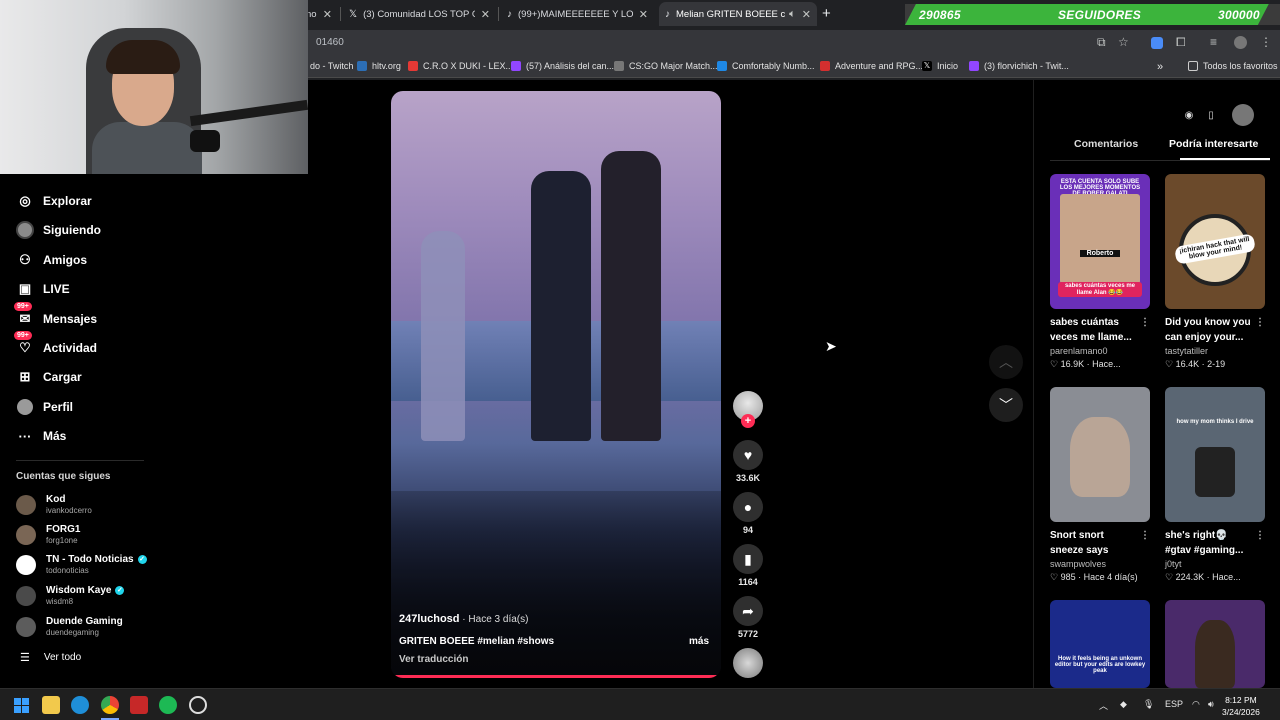 The image size is (1280, 720). What do you see at coordinates (1006, 362) in the screenshot?
I see `previous-video-button: ︿` at bounding box center [1006, 362].